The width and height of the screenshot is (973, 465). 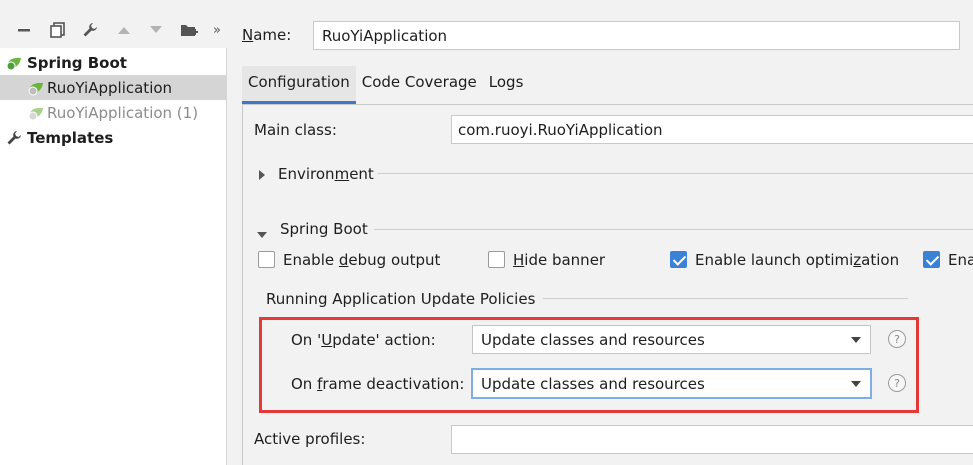 What do you see at coordinates (960, 260) in the screenshot?
I see `enable-jmx-label: Ena` at bounding box center [960, 260].